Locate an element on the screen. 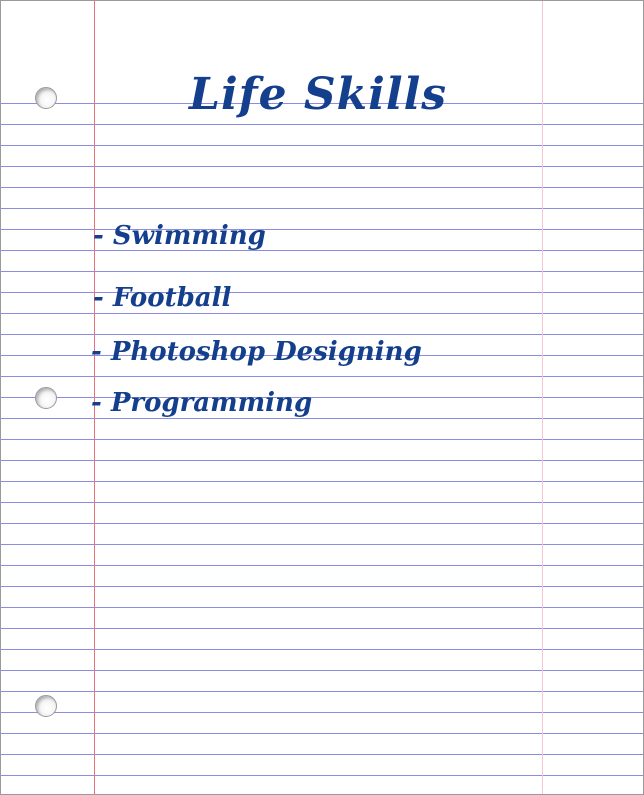  skill-item: - Swimming is located at coordinates (179, 236).